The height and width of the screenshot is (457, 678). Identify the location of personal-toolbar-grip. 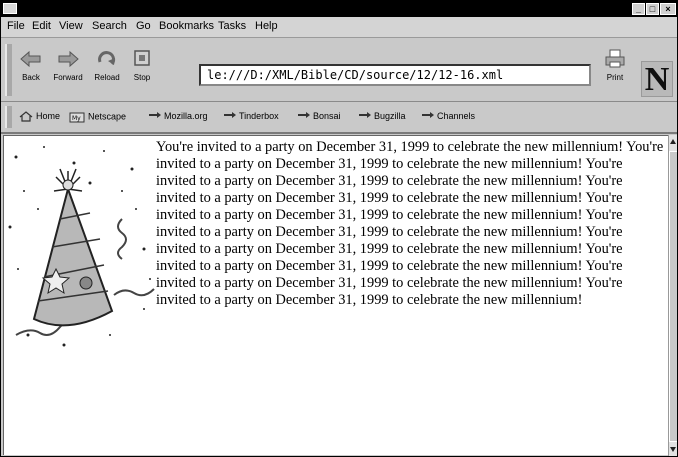
(8, 117).